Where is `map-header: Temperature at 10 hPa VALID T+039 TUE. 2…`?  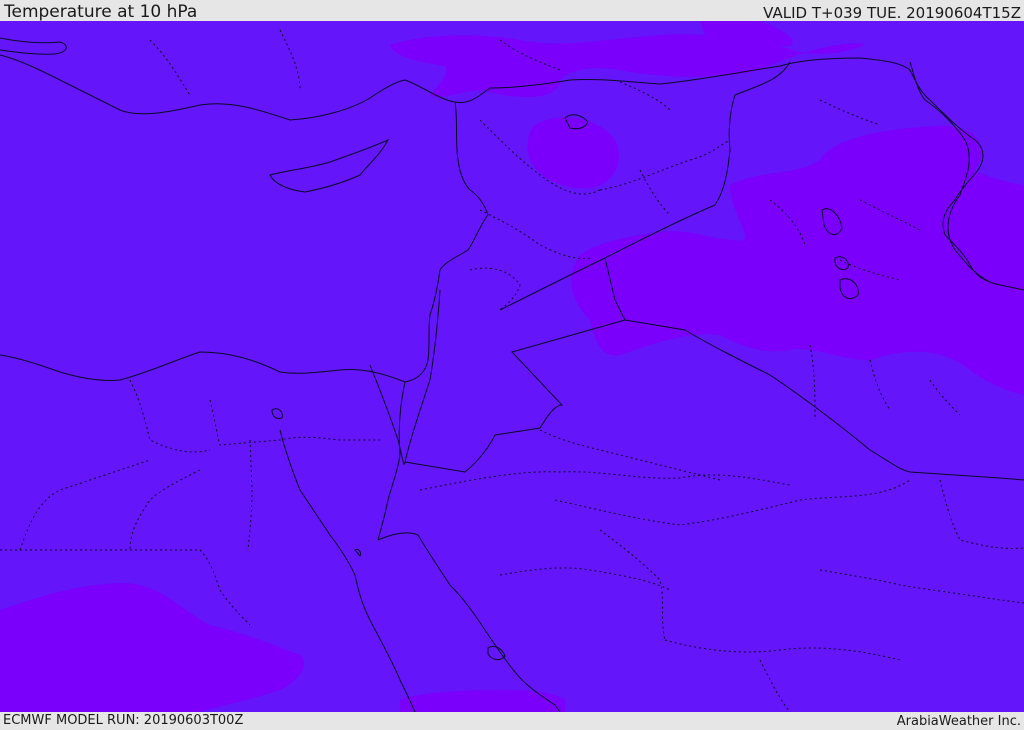
map-header: Temperature at 10 hPa VALID T+039 TUE. 2… is located at coordinates (512, 10).